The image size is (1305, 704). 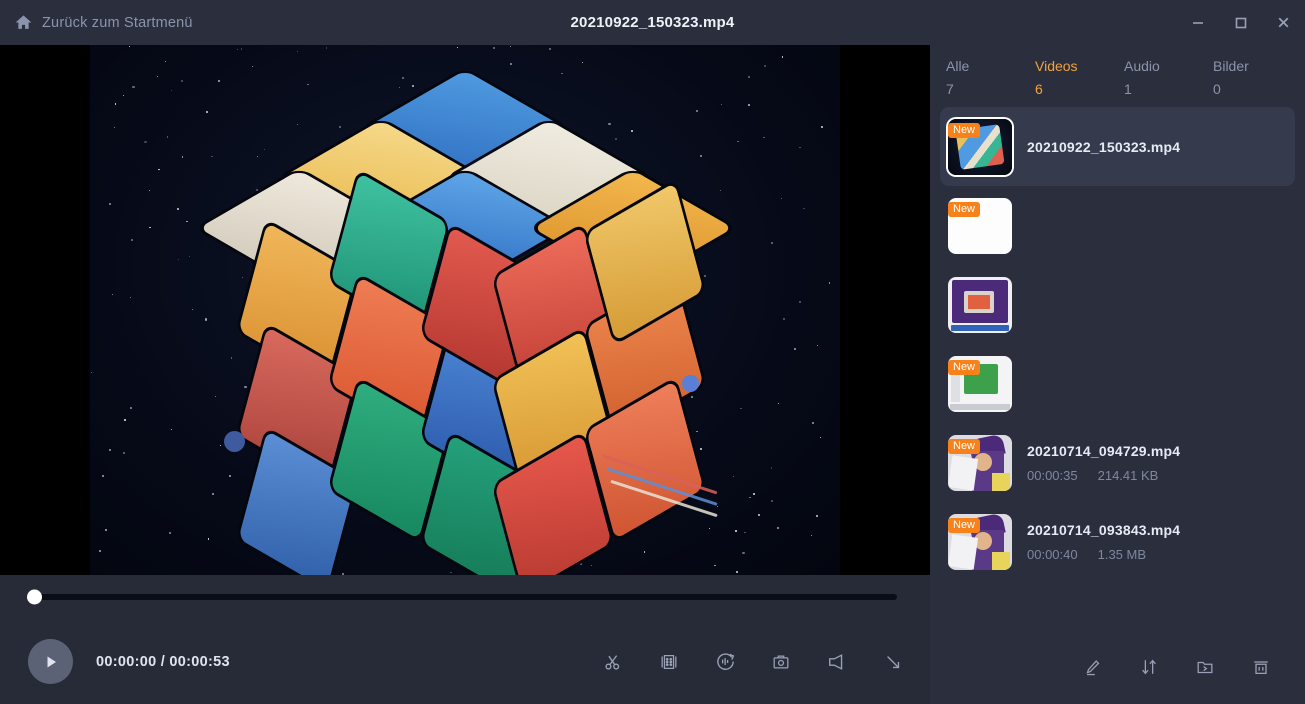 I want to click on tab-count: 0, so click(x=1217, y=89).